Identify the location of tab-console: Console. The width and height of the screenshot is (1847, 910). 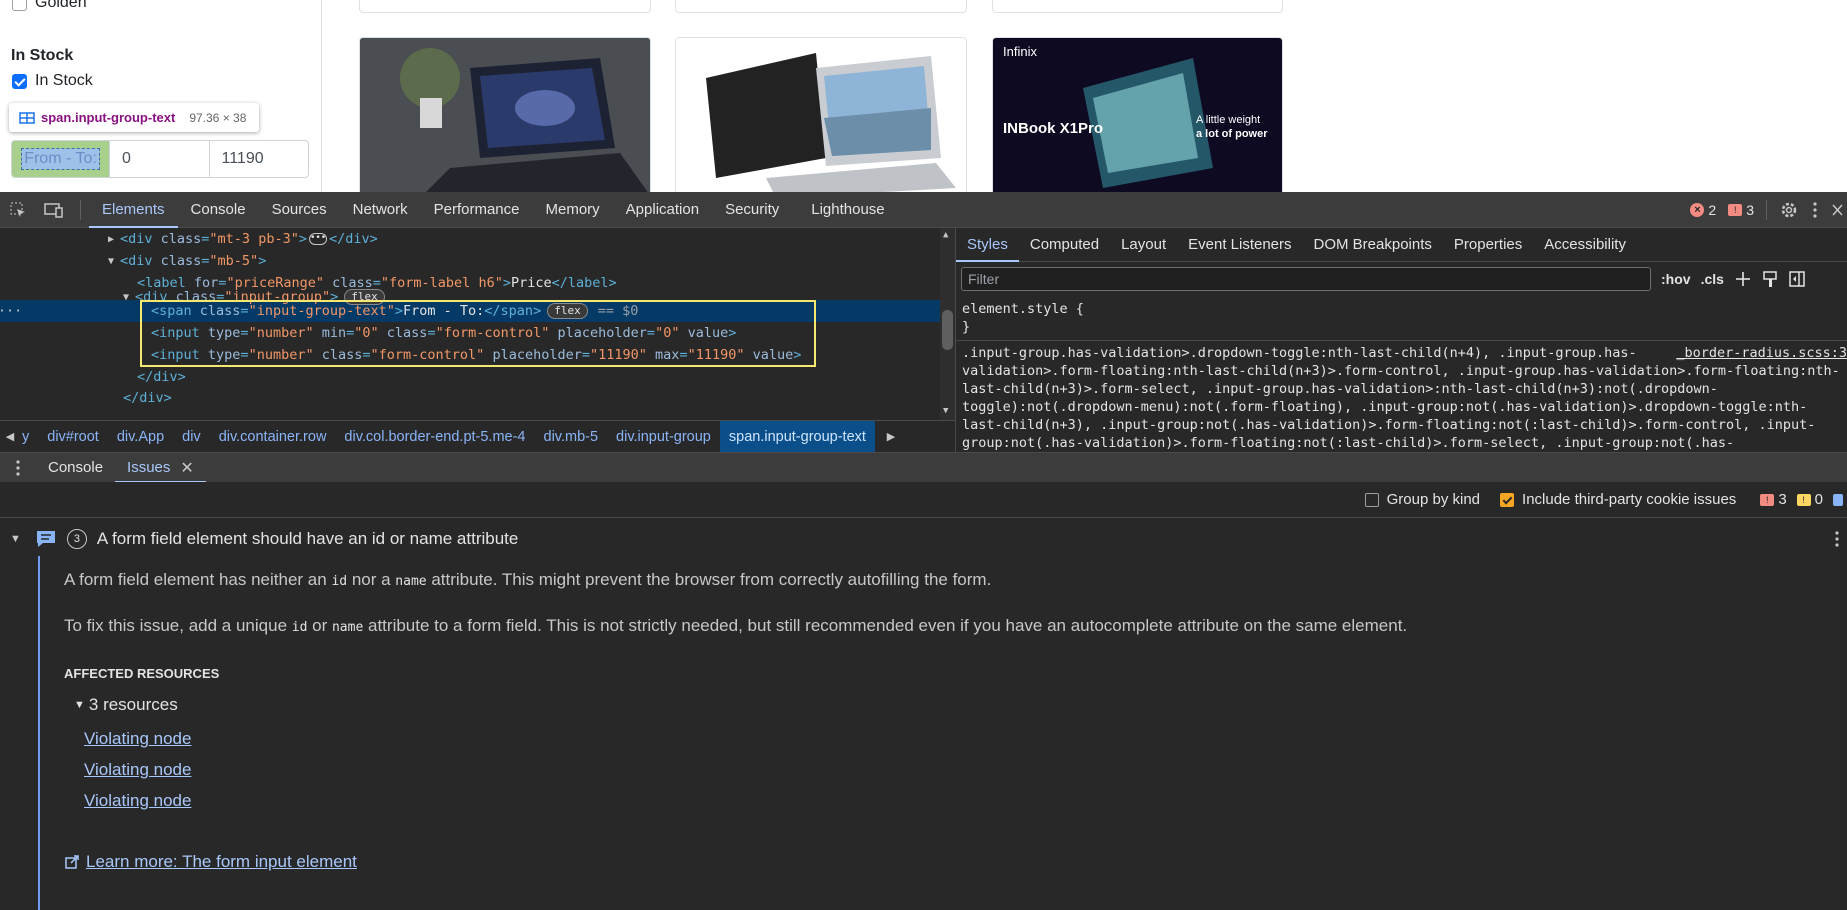
(218, 210).